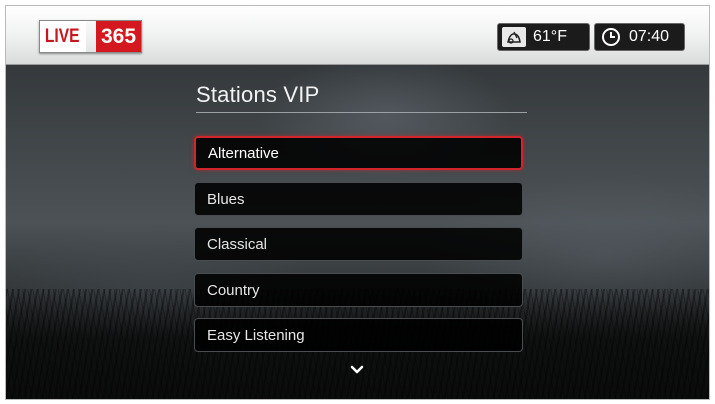  Describe the element at coordinates (63, 36) in the screenshot. I see `logo-live-text: LIVE` at that location.